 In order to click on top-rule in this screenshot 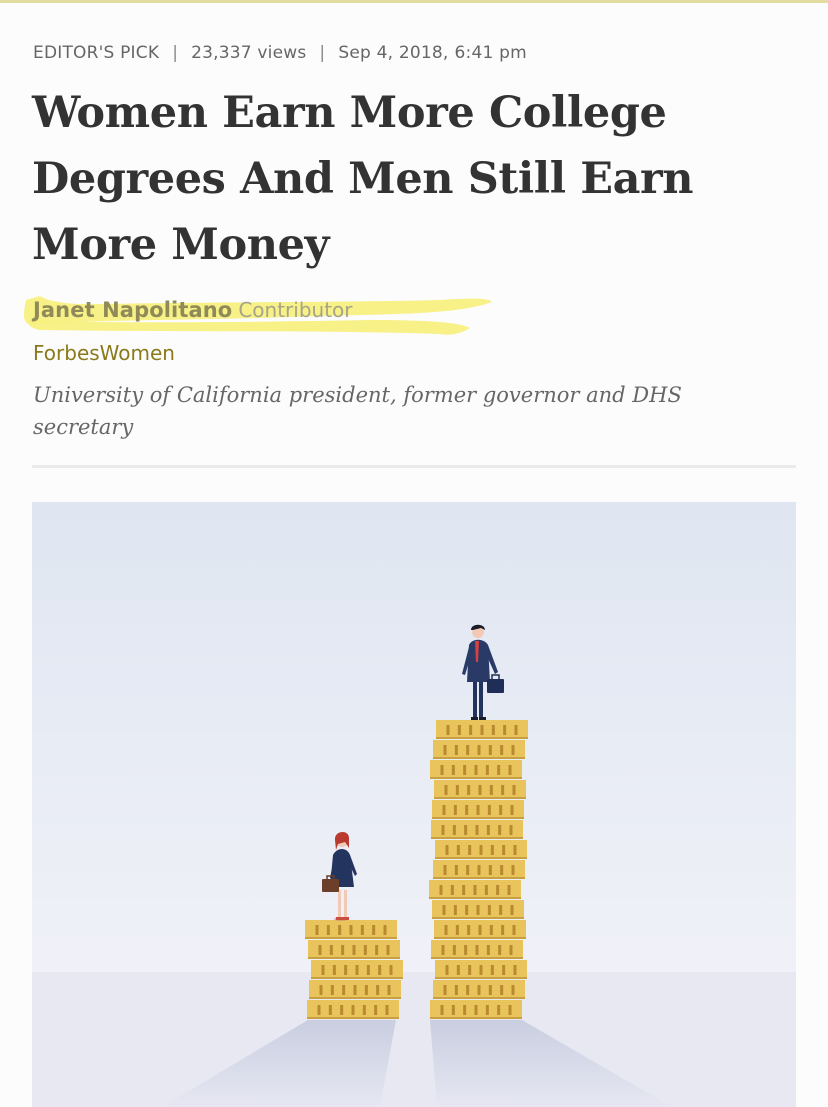, I will do `click(414, 1)`.